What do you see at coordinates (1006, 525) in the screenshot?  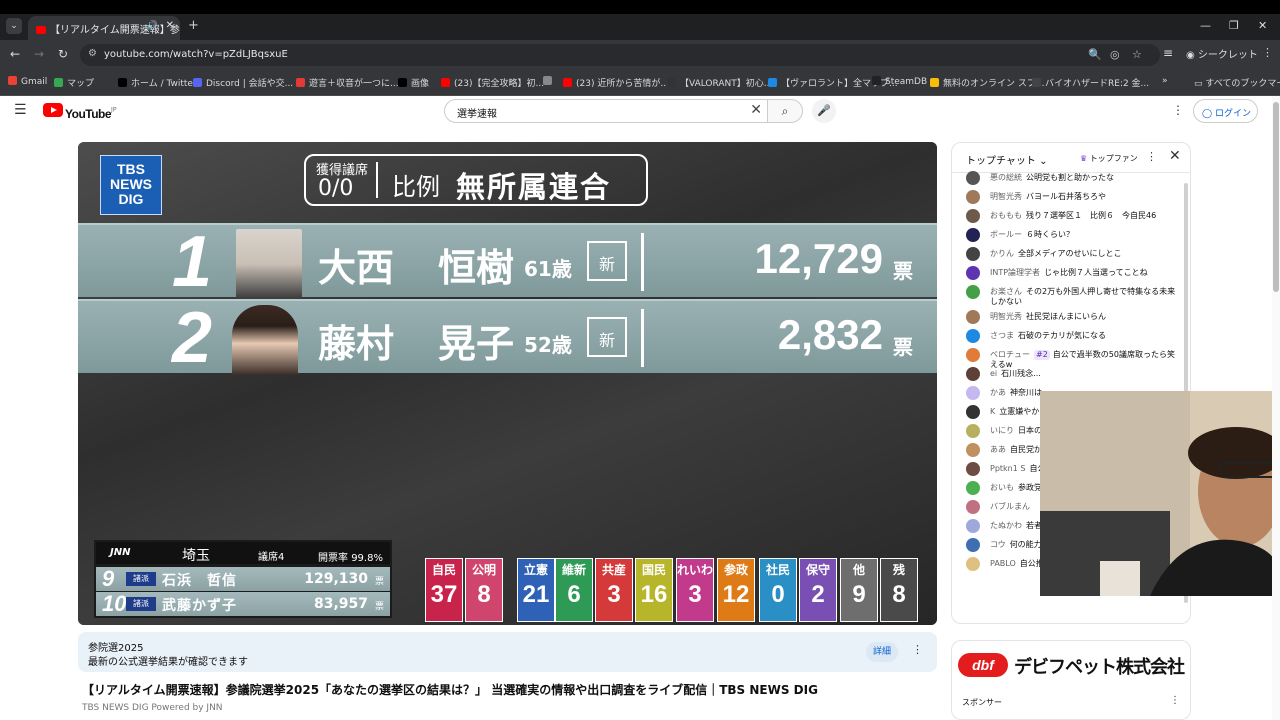 I see `chat-author: たぬかわ` at bounding box center [1006, 525].